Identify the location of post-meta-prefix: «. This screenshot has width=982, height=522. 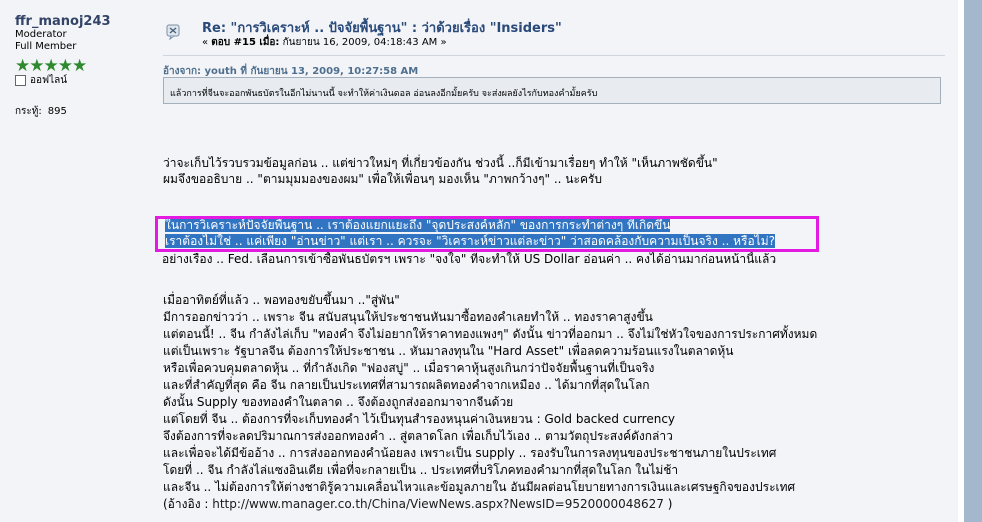
(207, 42).